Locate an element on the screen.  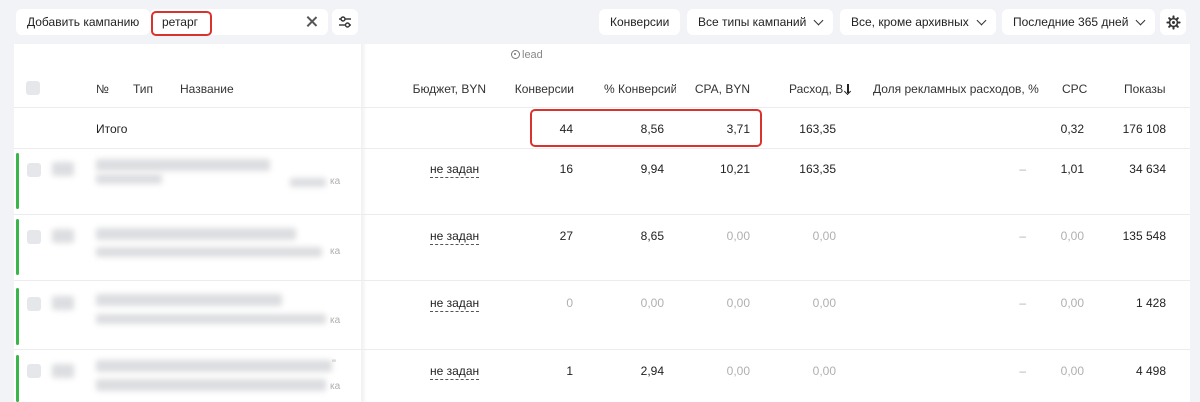
filter-settings-icon is located at coordinates (345, 22).